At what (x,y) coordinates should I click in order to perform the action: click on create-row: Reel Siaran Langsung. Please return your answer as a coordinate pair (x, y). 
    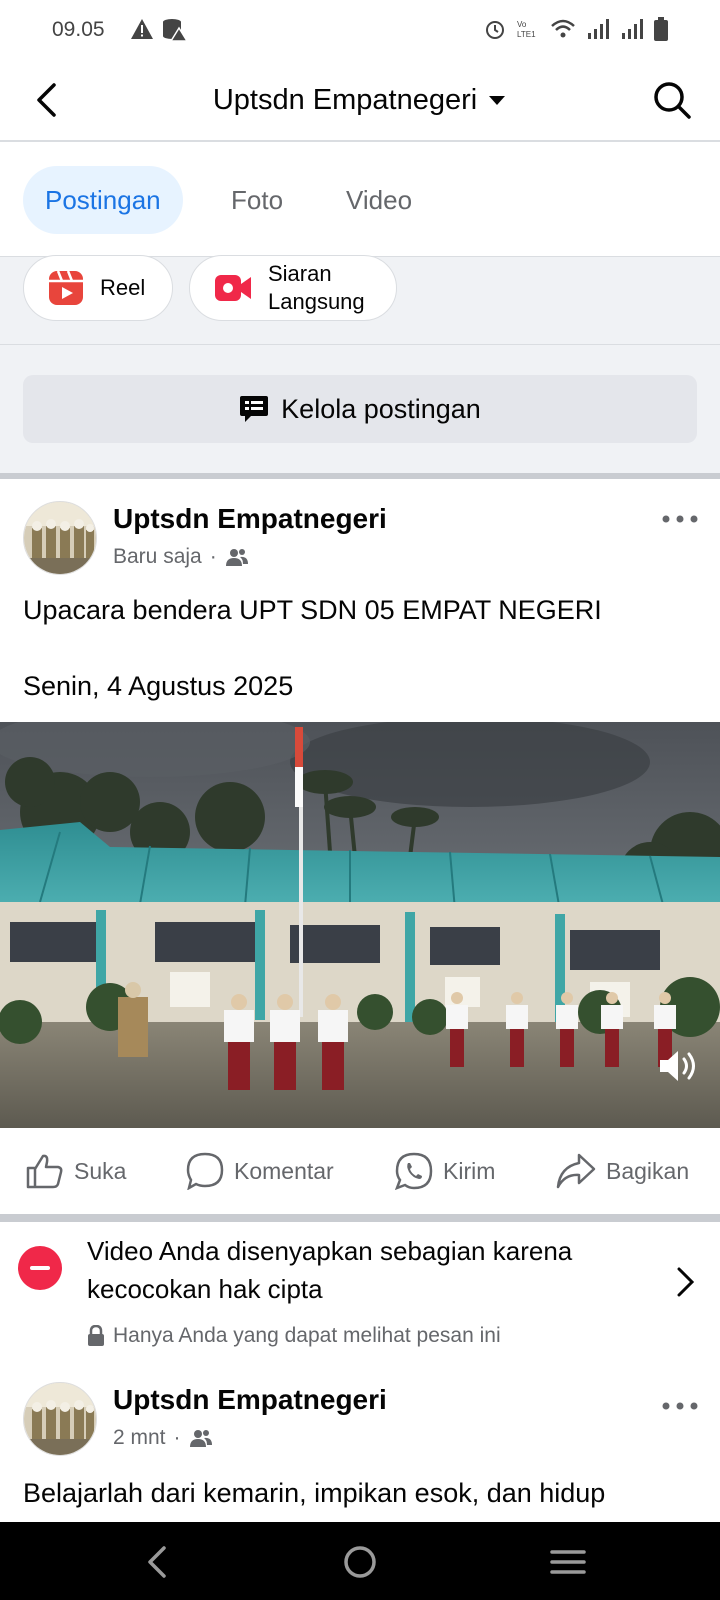
    Looking at the image, I should click on (360, 300).